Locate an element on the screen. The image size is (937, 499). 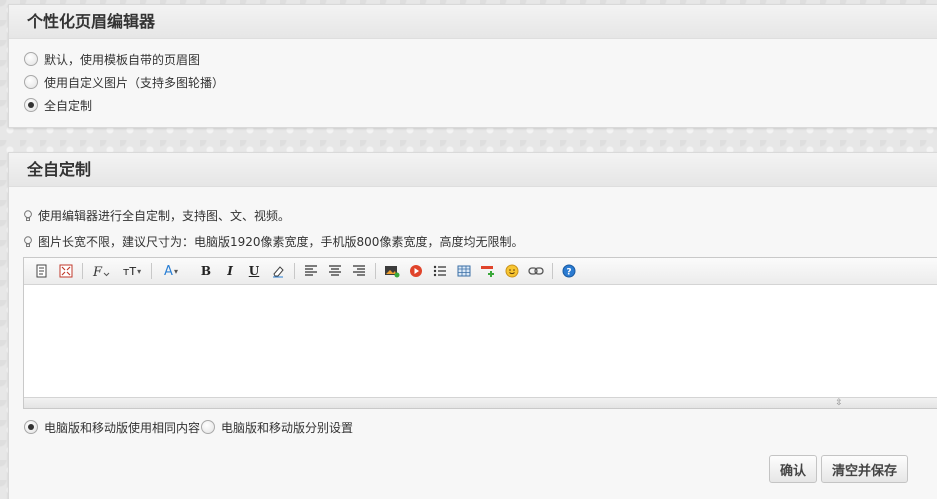
option-default-header: 默认，使用模板自带的页眉图 is located at coordinates (112, 59).